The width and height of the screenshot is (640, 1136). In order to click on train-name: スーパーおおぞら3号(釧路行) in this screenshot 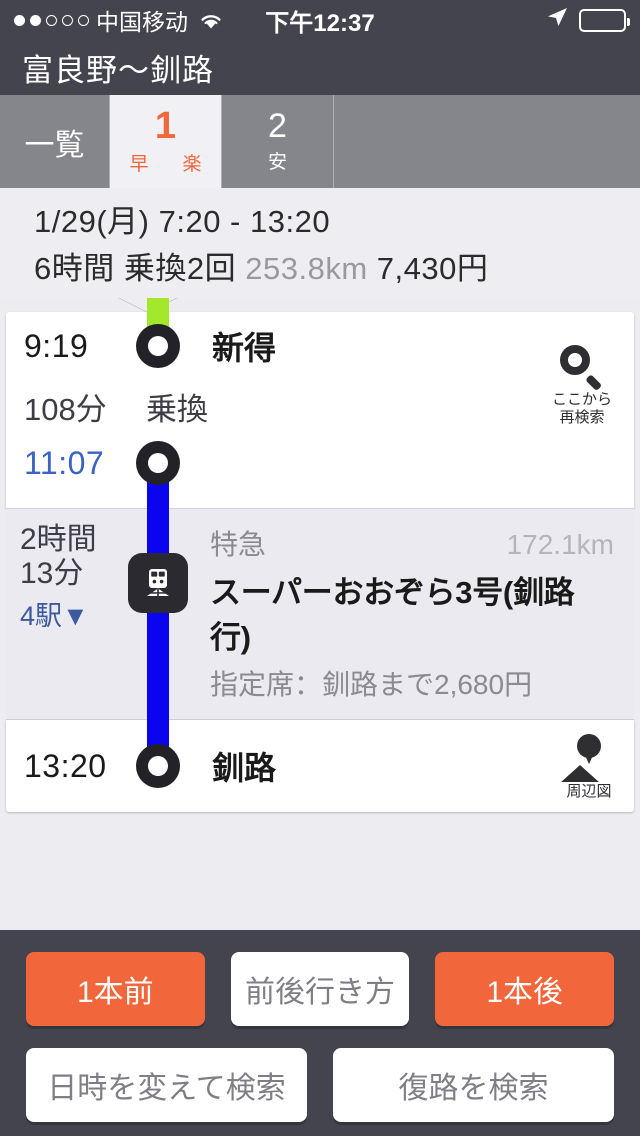, I will do `click(392, 615)`.